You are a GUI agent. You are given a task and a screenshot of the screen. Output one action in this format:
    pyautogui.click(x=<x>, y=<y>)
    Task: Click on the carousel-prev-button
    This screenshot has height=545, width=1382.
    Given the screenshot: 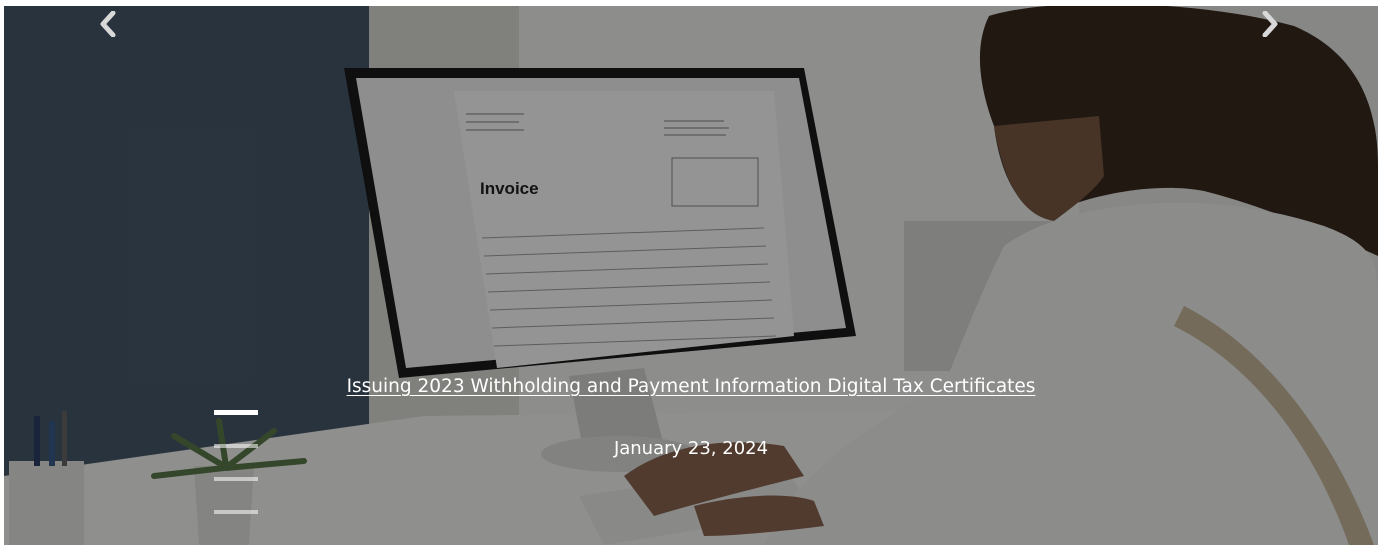 What is the action you would take?
    pyautogui.click(x=108, y=24)
    